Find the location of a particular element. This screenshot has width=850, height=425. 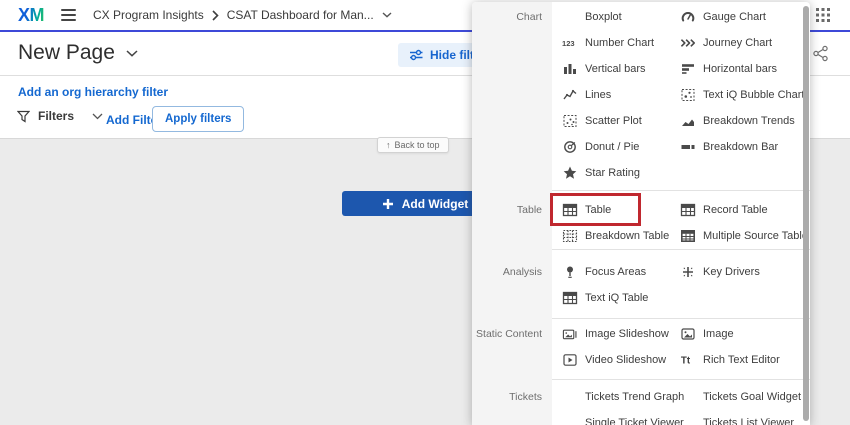

widget-menu-item: Breakdown Bar is located at coordinates (740, 147).